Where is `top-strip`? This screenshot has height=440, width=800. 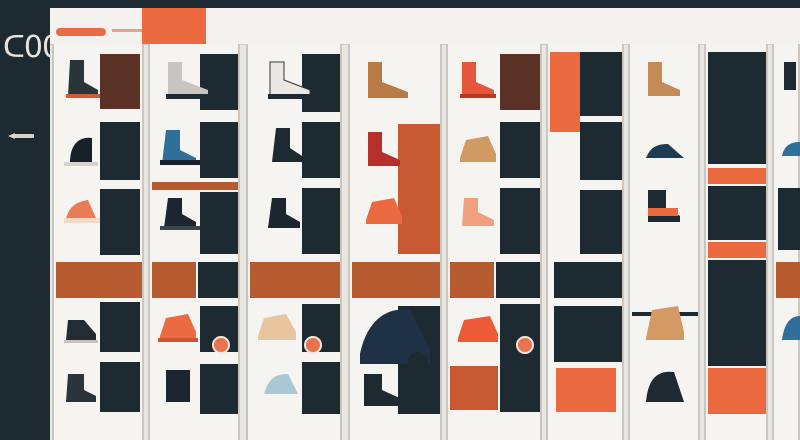
top-strip is located at coordinates (400, 4).